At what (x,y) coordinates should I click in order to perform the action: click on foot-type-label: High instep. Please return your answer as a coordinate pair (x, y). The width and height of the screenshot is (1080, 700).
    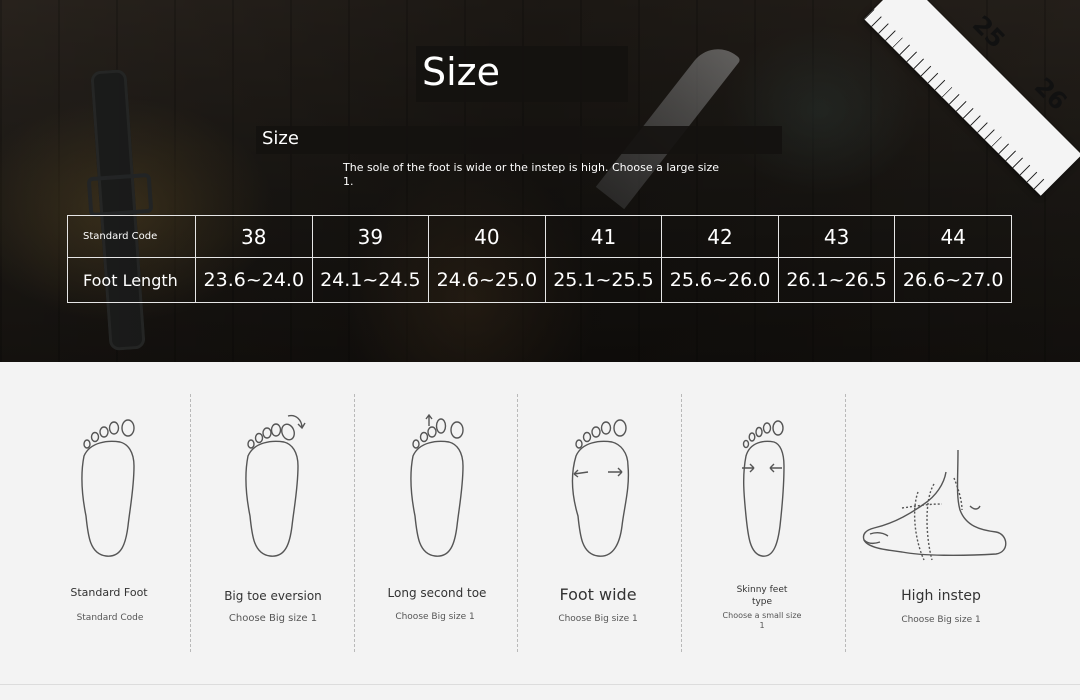
    Looking at the image, I should click on (941, 596).